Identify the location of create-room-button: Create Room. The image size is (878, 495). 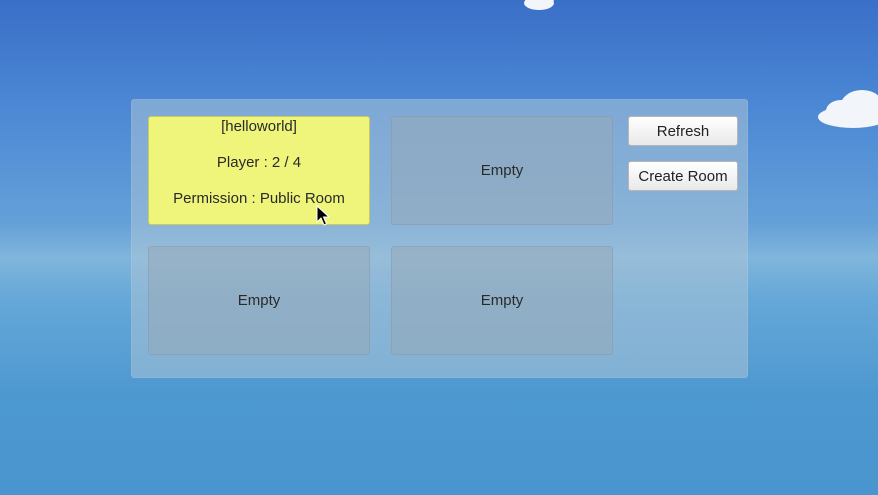
(683, 176).